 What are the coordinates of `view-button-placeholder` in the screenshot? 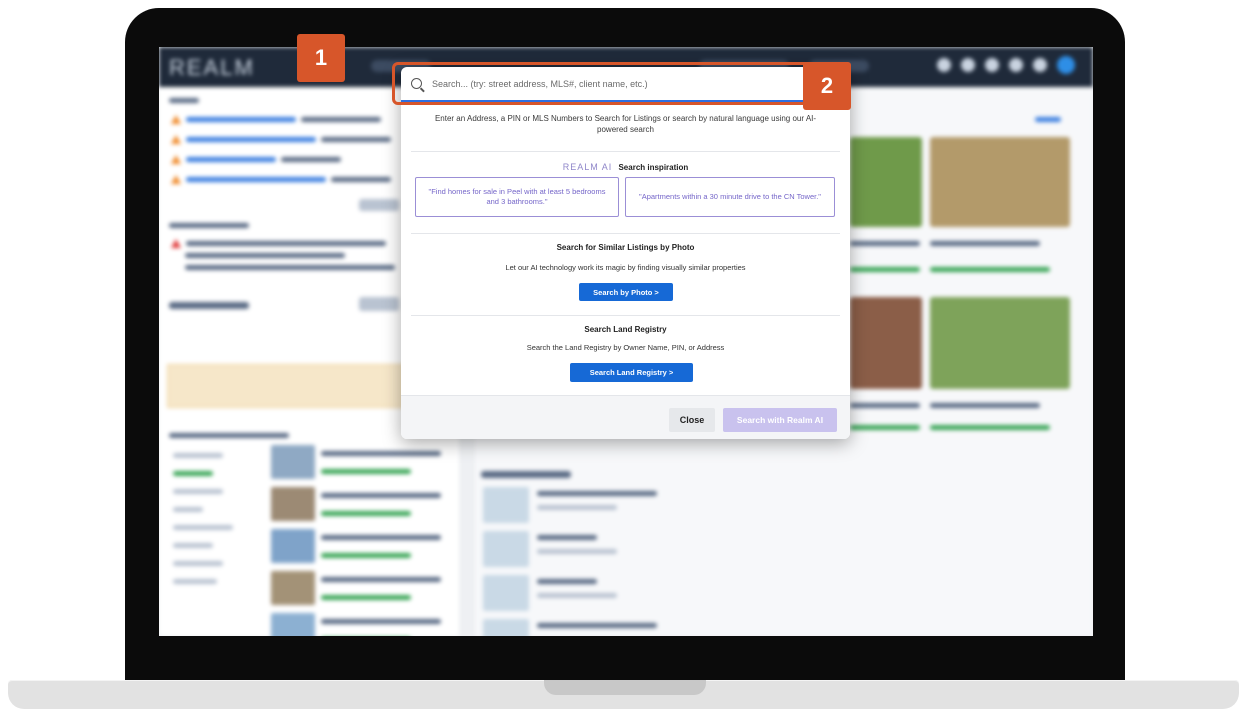 It's located at (379, 205).